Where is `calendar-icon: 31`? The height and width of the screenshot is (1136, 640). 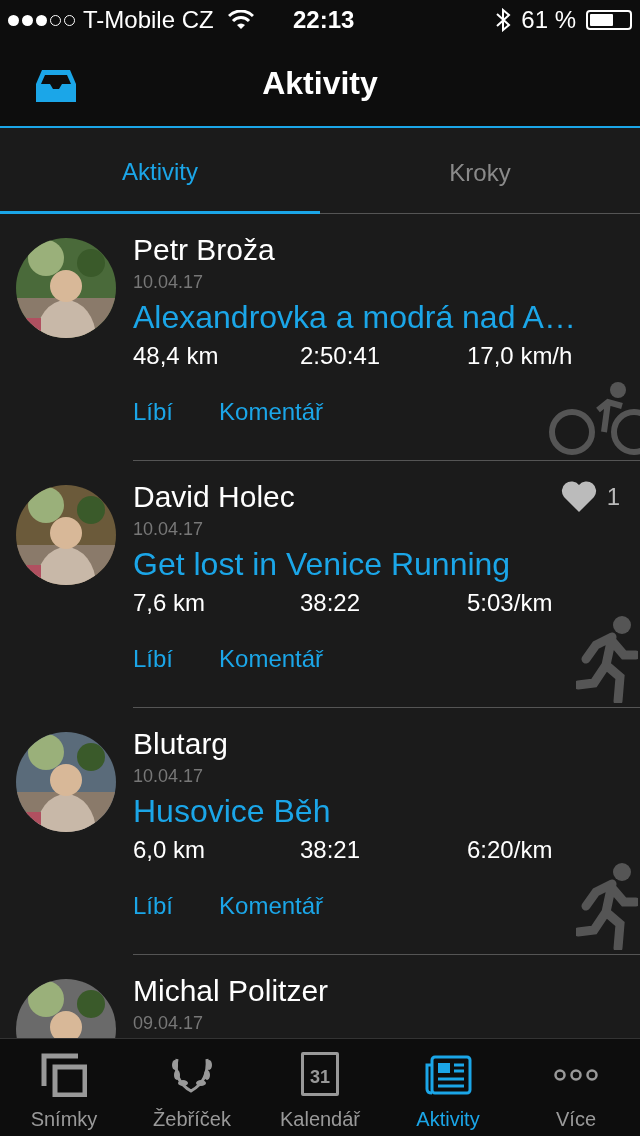
calendar-icon: 31 is located at coordinates (320, 1074).